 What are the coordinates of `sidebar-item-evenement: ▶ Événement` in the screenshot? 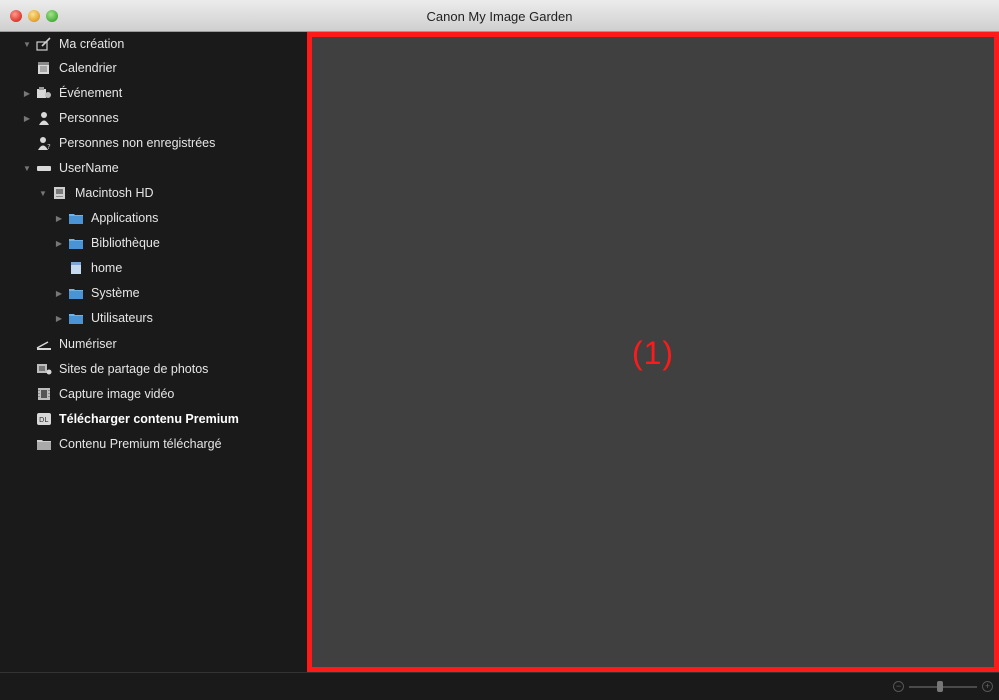 It's located at (72, 93).